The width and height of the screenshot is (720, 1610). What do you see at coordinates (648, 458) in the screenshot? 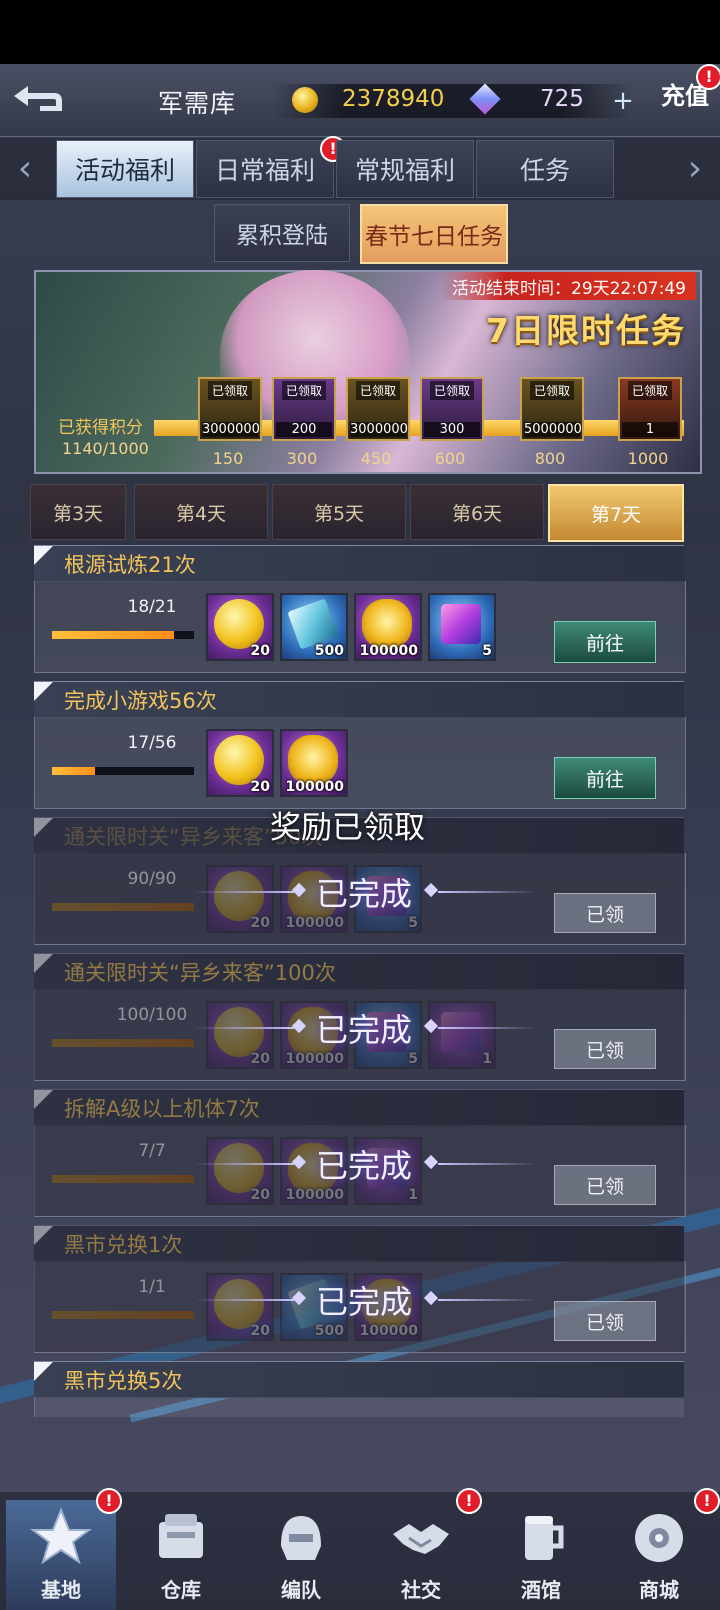
I see `milestone-tick: 1000` at bounding box center [648, 458].